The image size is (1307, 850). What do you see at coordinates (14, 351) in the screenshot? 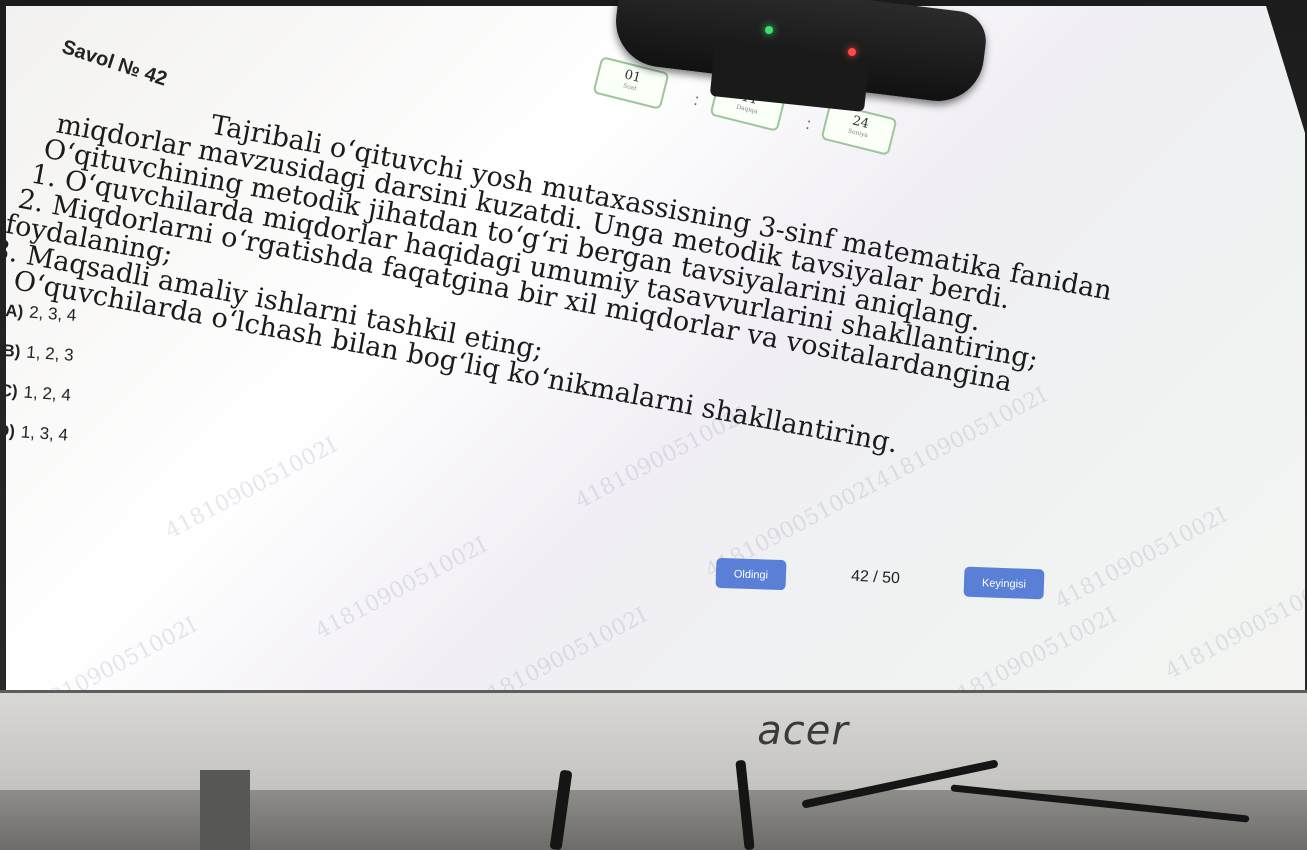
I see `option-letter: B)` at bounding box center [14, 351].